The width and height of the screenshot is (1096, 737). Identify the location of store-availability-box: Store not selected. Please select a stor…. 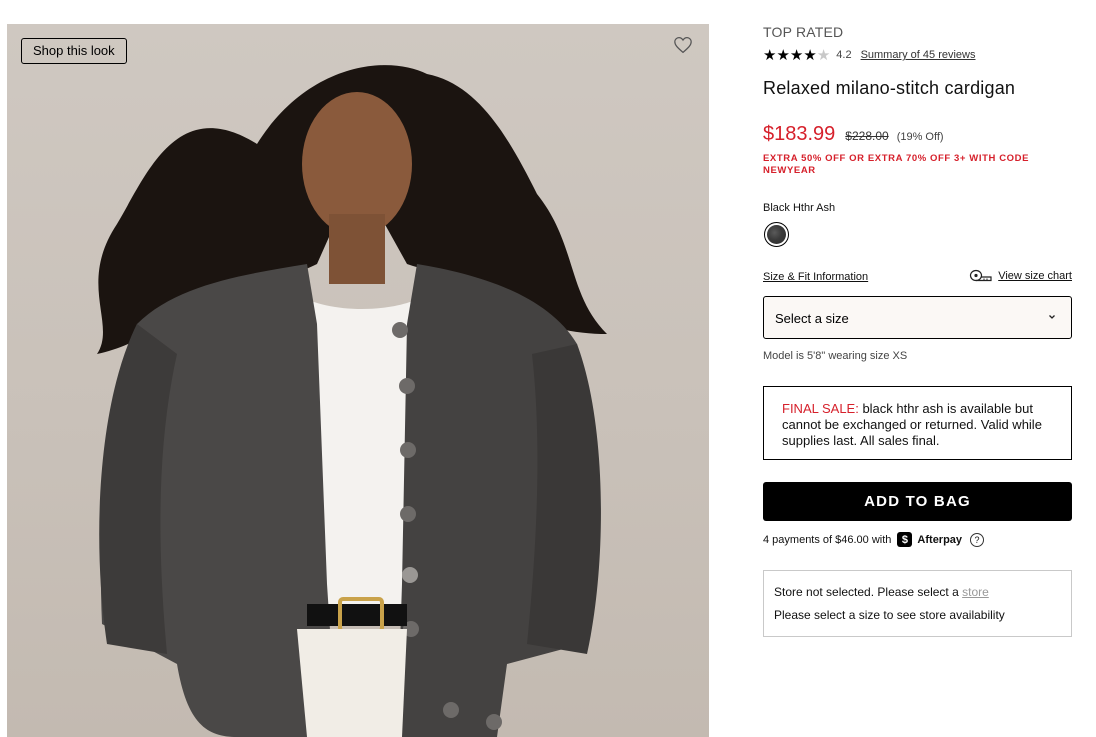
(917, 603).